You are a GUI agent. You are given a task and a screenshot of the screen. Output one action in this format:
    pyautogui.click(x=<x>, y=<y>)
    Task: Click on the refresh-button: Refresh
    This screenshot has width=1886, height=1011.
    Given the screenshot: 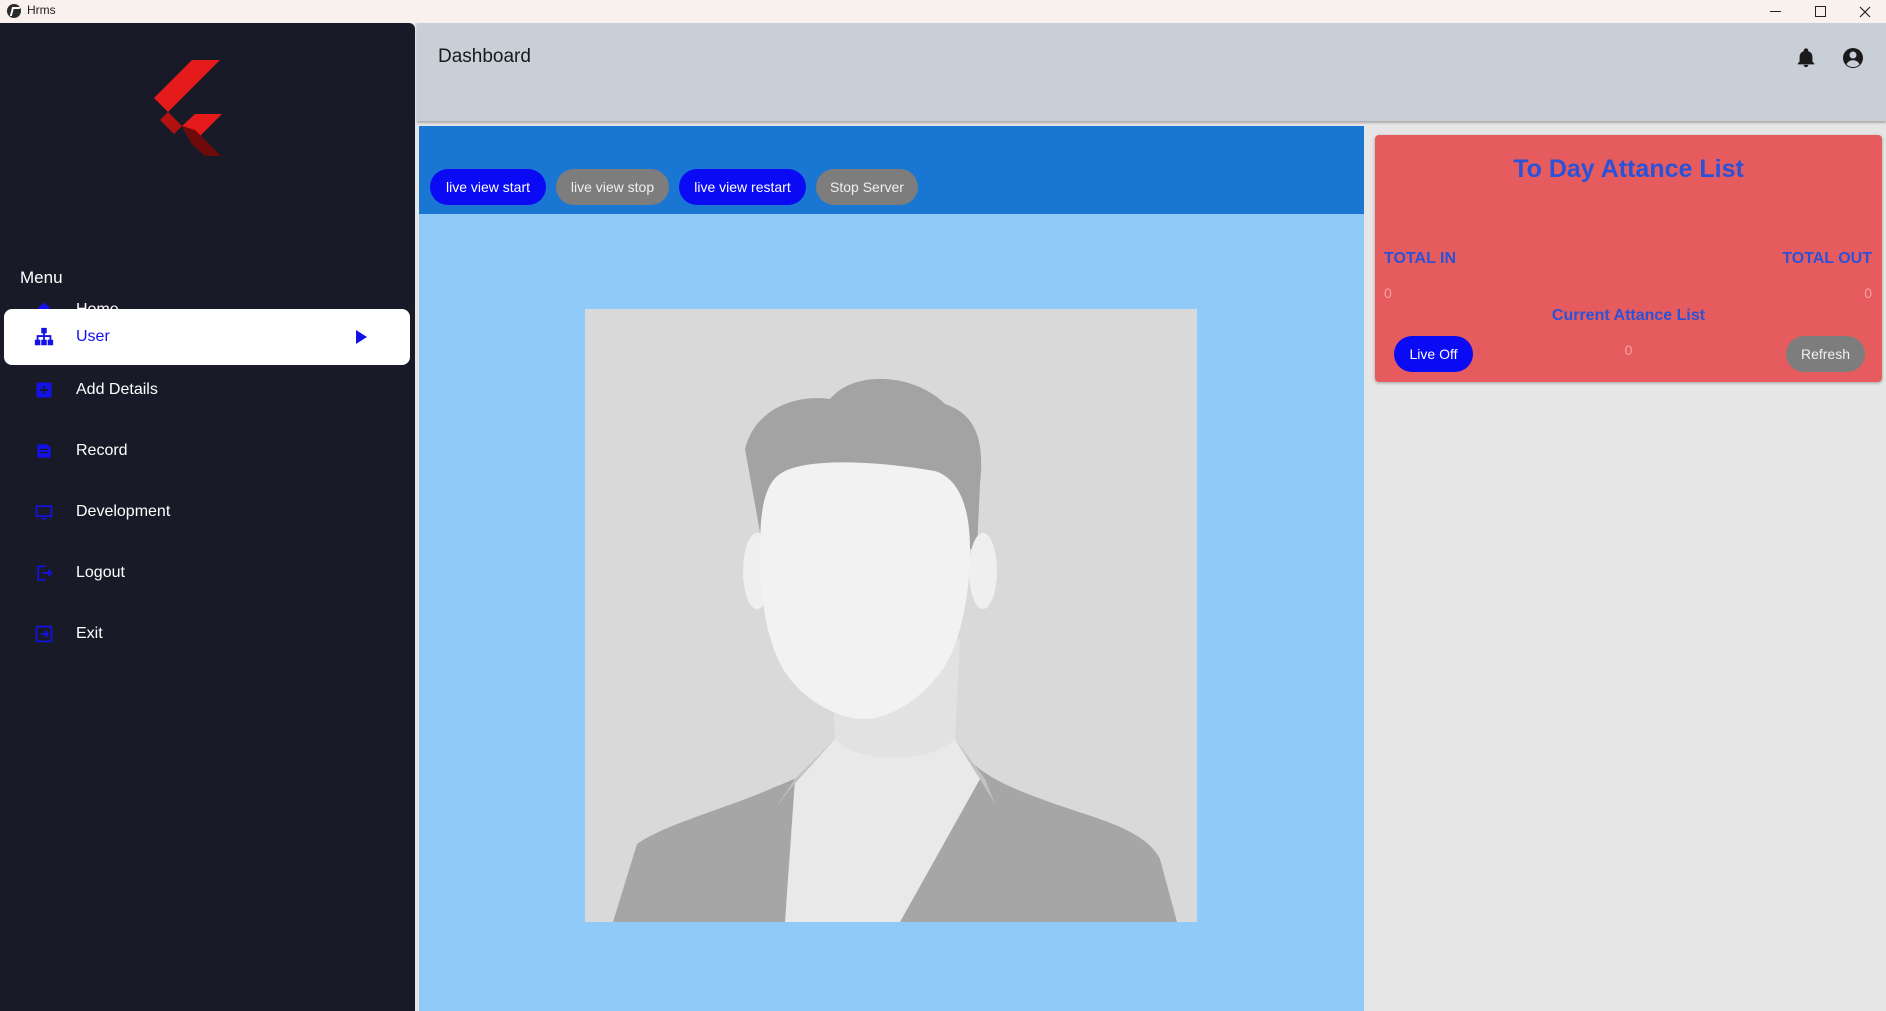 What is the action you would take?
    pyautogui.click(x=1825, y=354)
    